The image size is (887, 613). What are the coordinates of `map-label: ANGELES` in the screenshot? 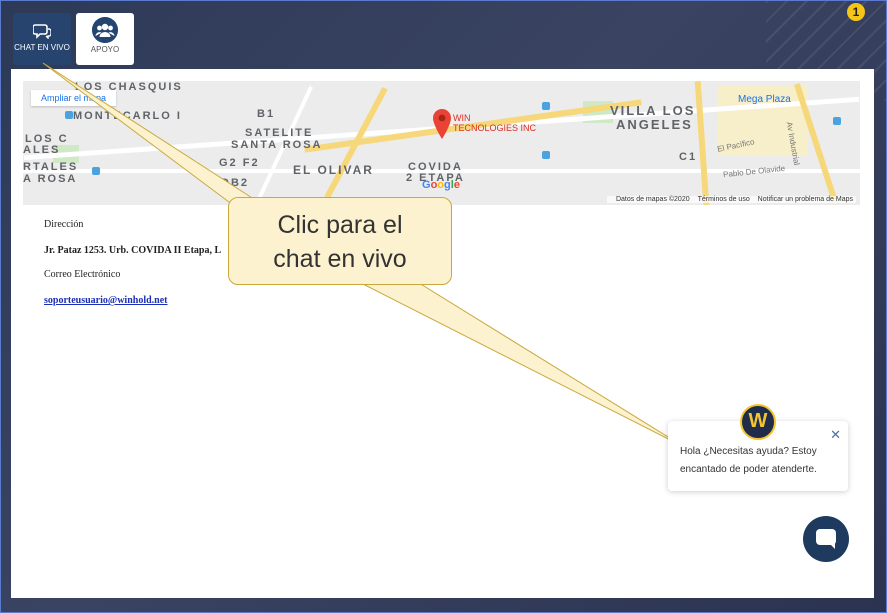 It's located at (654, 124).